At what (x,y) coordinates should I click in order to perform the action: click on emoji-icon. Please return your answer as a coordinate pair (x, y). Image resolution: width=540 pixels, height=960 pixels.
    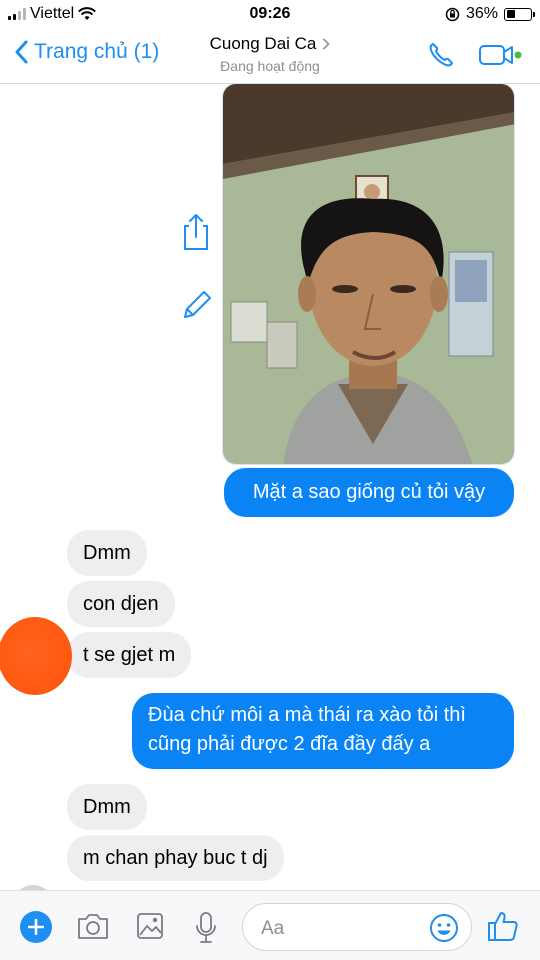
    Looking at the image, I should click on (444, 928).